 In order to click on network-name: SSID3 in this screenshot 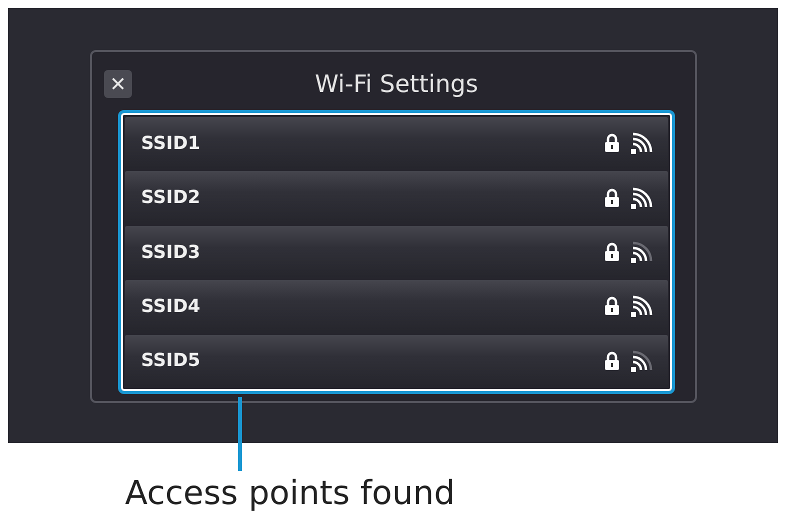, I will do `click(171, 252)`.